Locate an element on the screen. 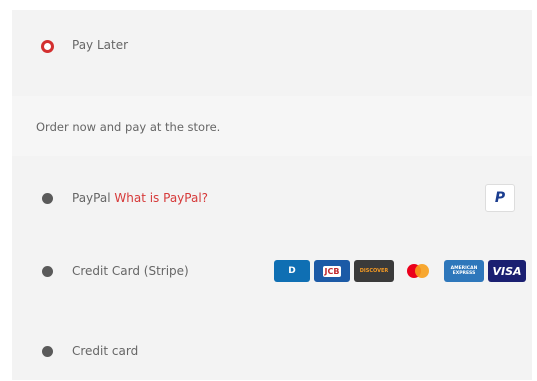 The image size is (537, 381). credit-card-radio is located at coordinates (47, 351).